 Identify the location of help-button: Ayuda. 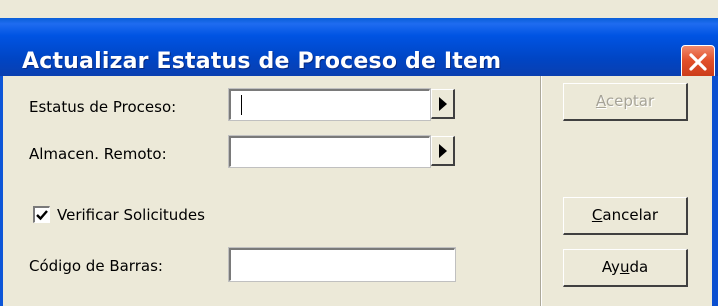
(625, 268).